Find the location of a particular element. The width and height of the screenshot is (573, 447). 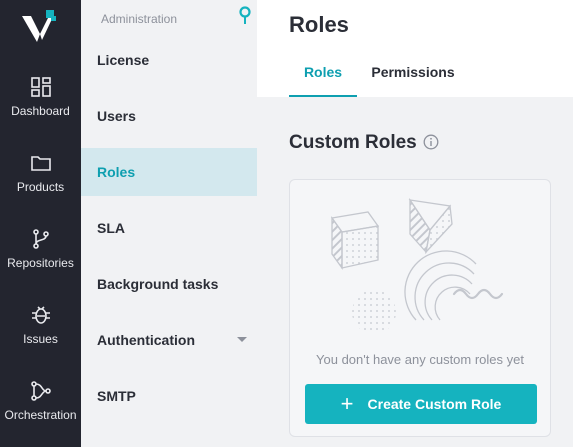

chevron-down-icon is located at coordinates (242, 339).